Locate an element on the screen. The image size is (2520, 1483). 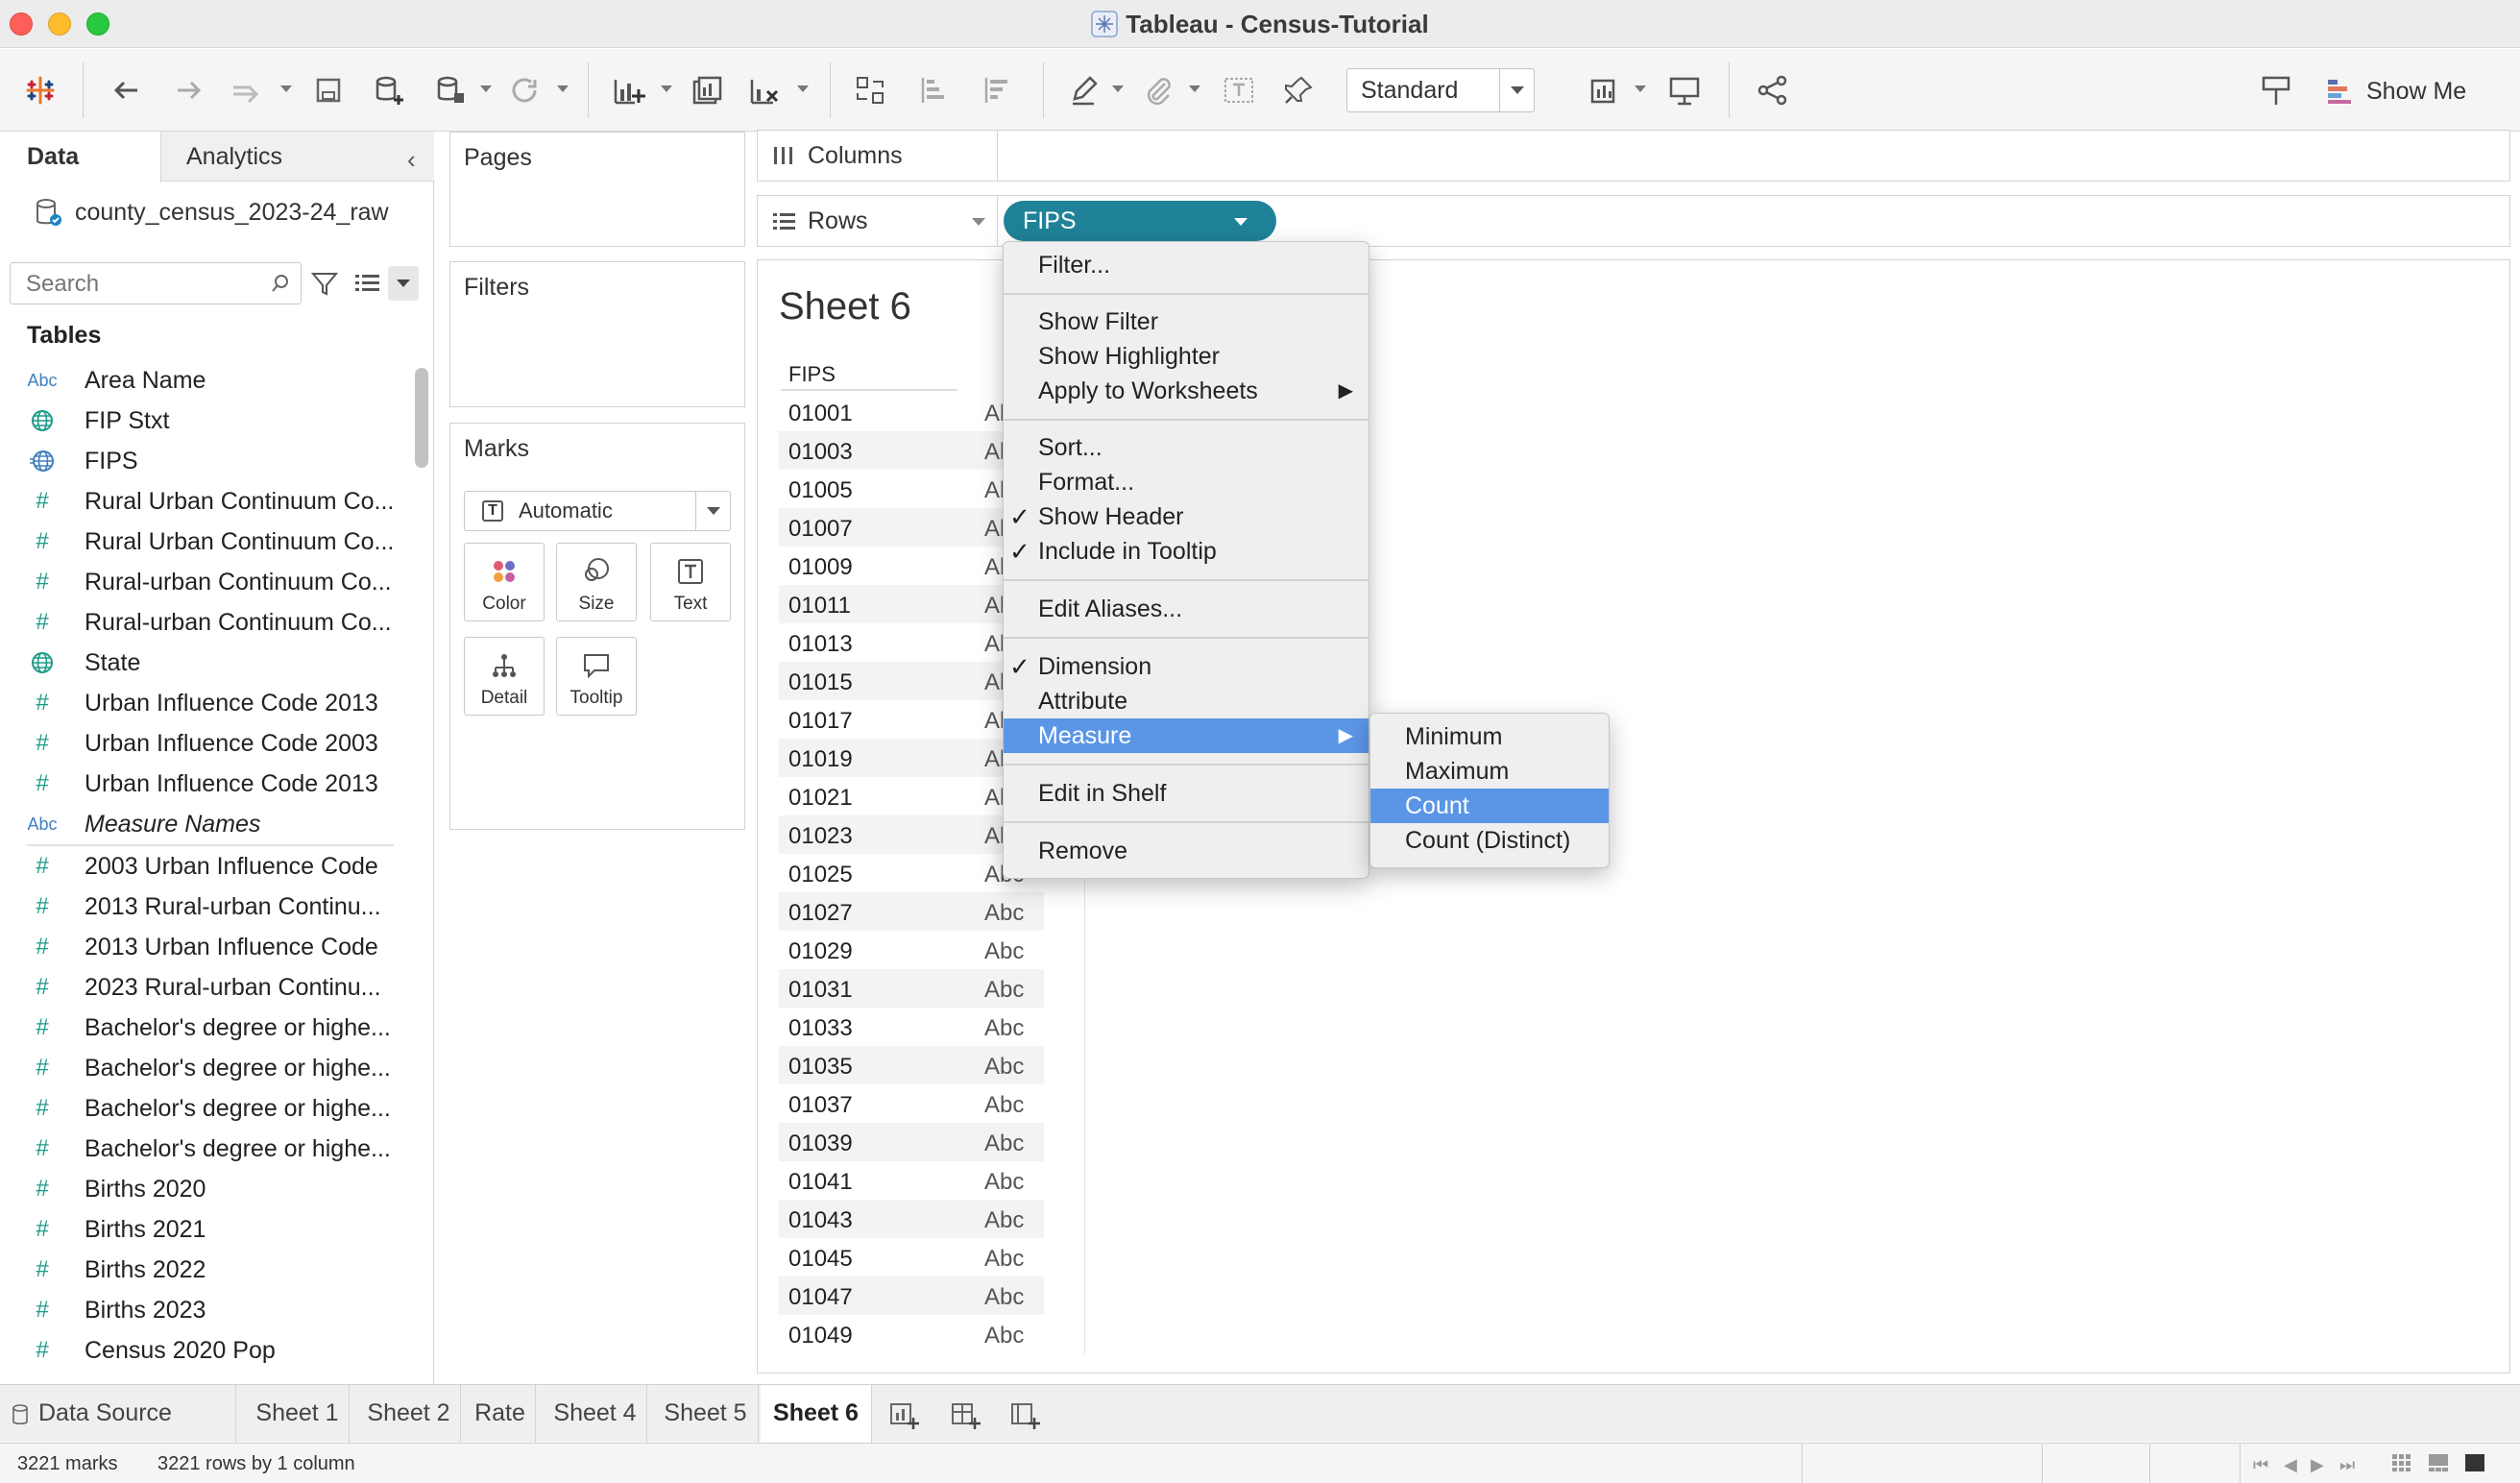
tab-sheet-4: Sheet 4 is located at coordinates (595, 1414).